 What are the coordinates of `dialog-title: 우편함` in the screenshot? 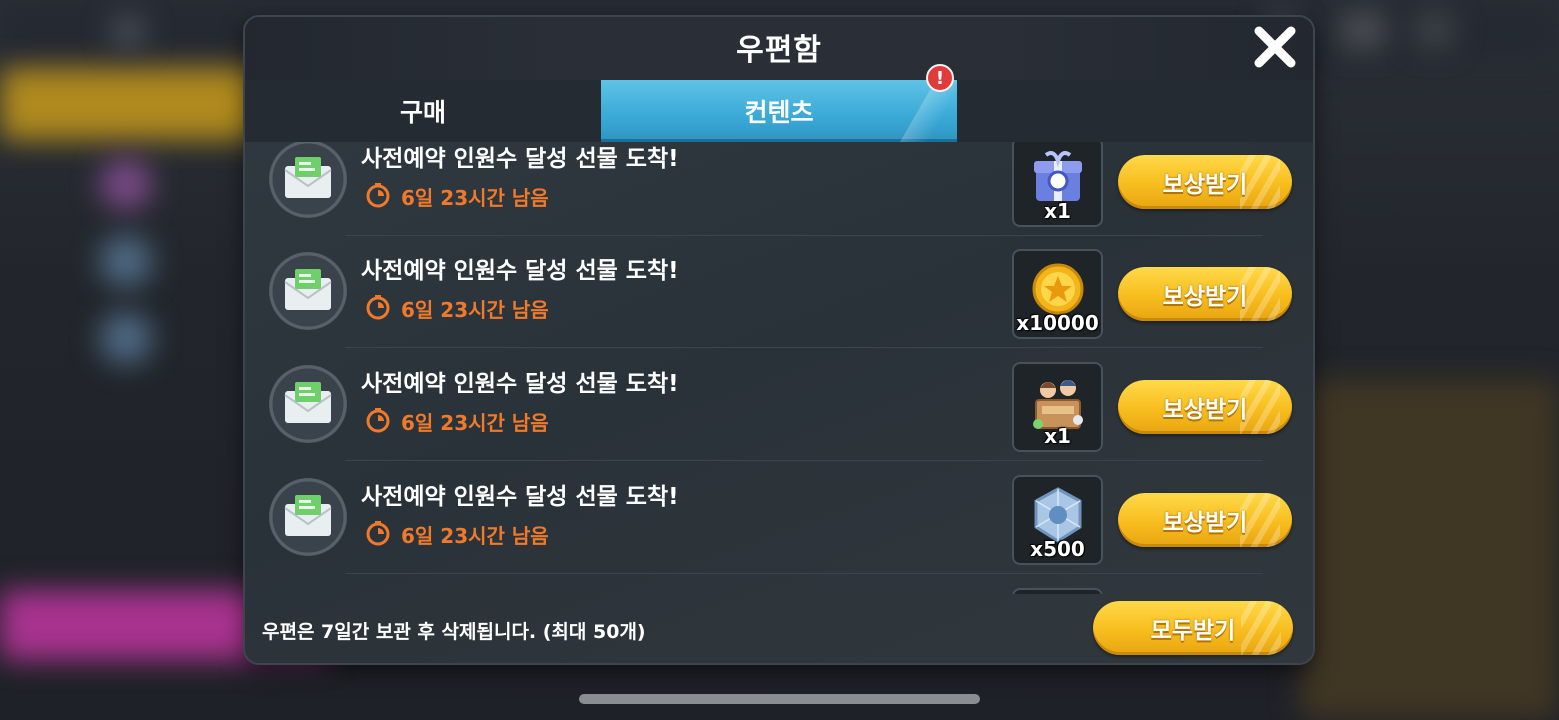 It's located at (779, 50).